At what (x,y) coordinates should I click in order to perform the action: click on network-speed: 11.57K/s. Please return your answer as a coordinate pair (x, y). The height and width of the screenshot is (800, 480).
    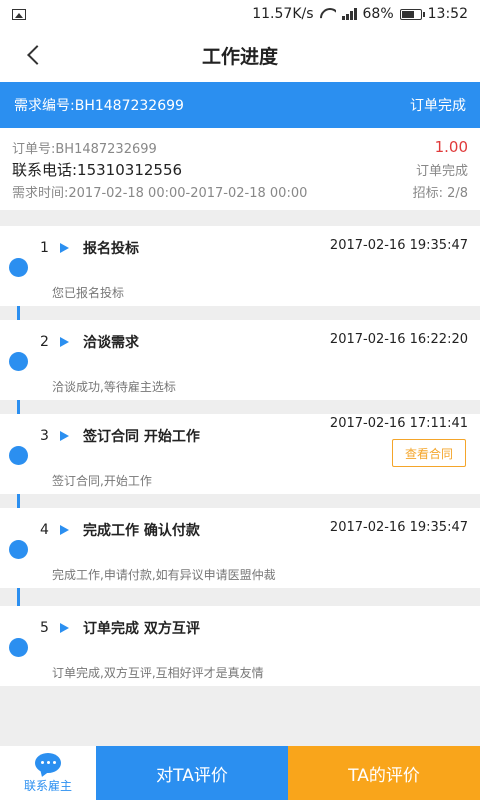
    Looking at the image, I should click on (283, 14).